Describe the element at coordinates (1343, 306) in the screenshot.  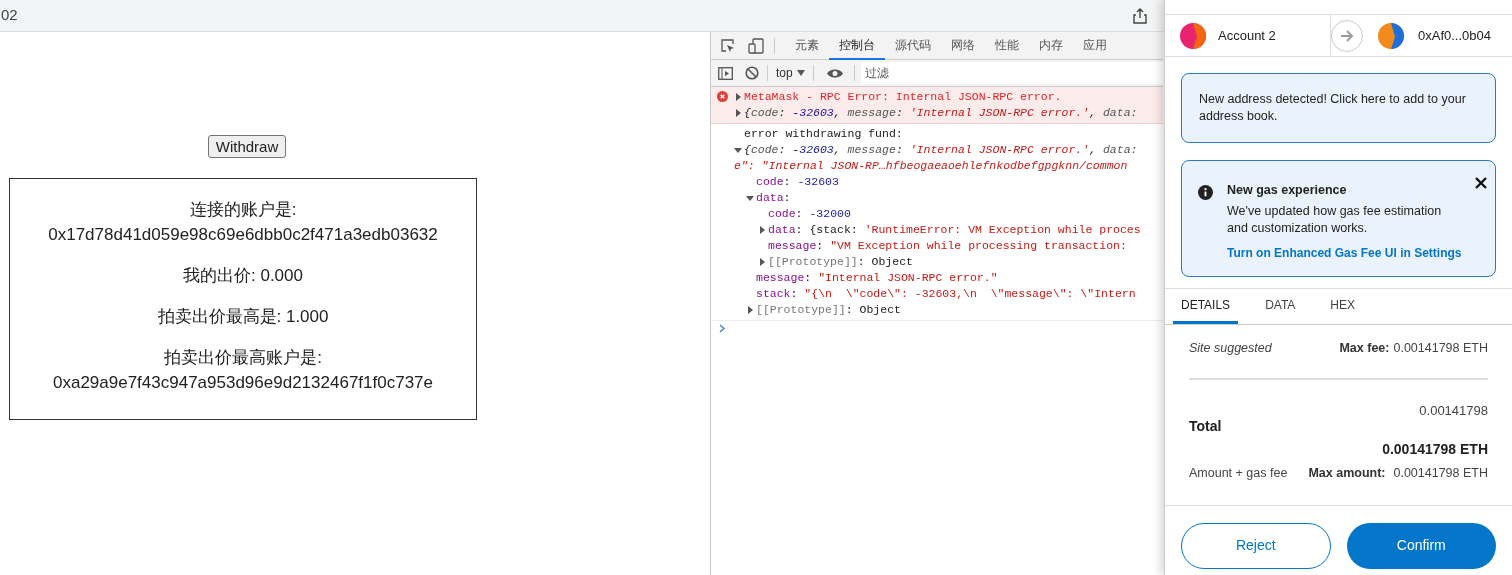
I see `transaction-tab: HEX` at that location.